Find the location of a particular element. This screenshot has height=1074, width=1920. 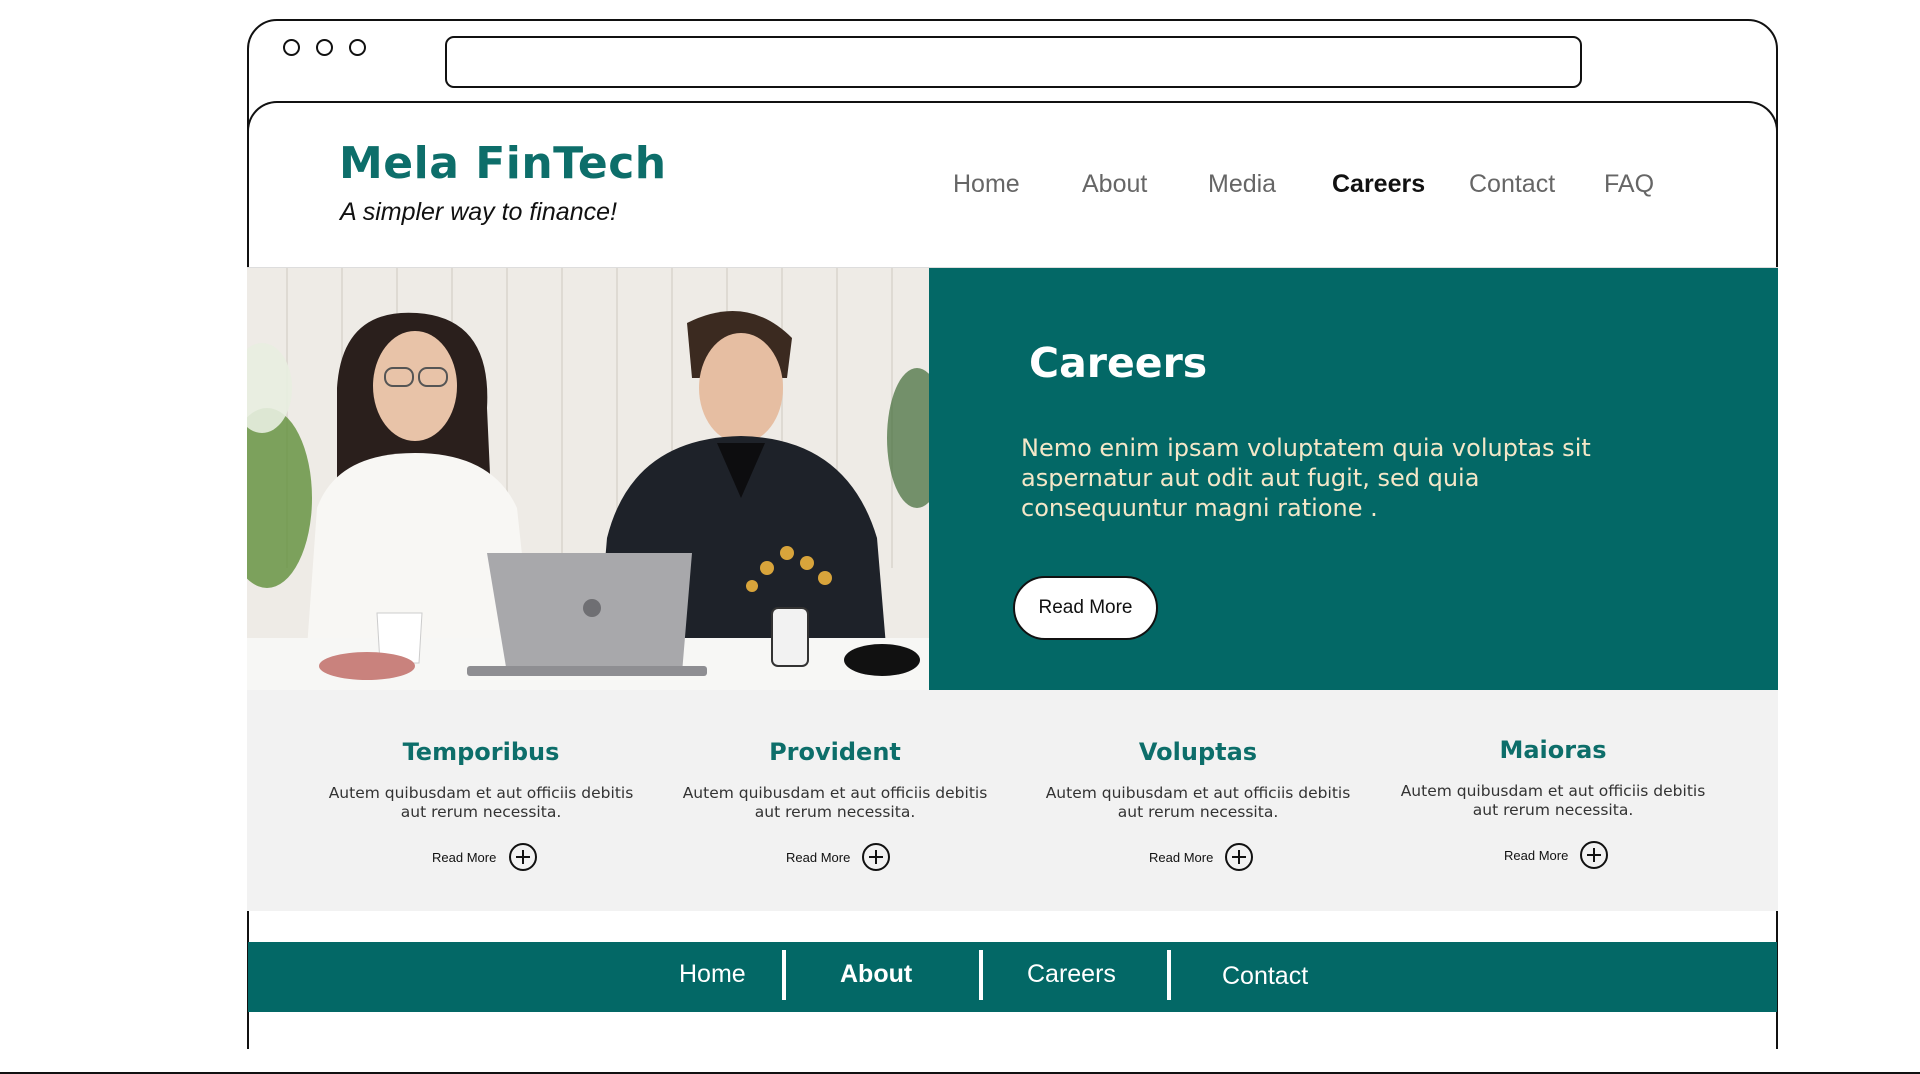

nav-faq: FAQ is located at coordinates (1629, 184).